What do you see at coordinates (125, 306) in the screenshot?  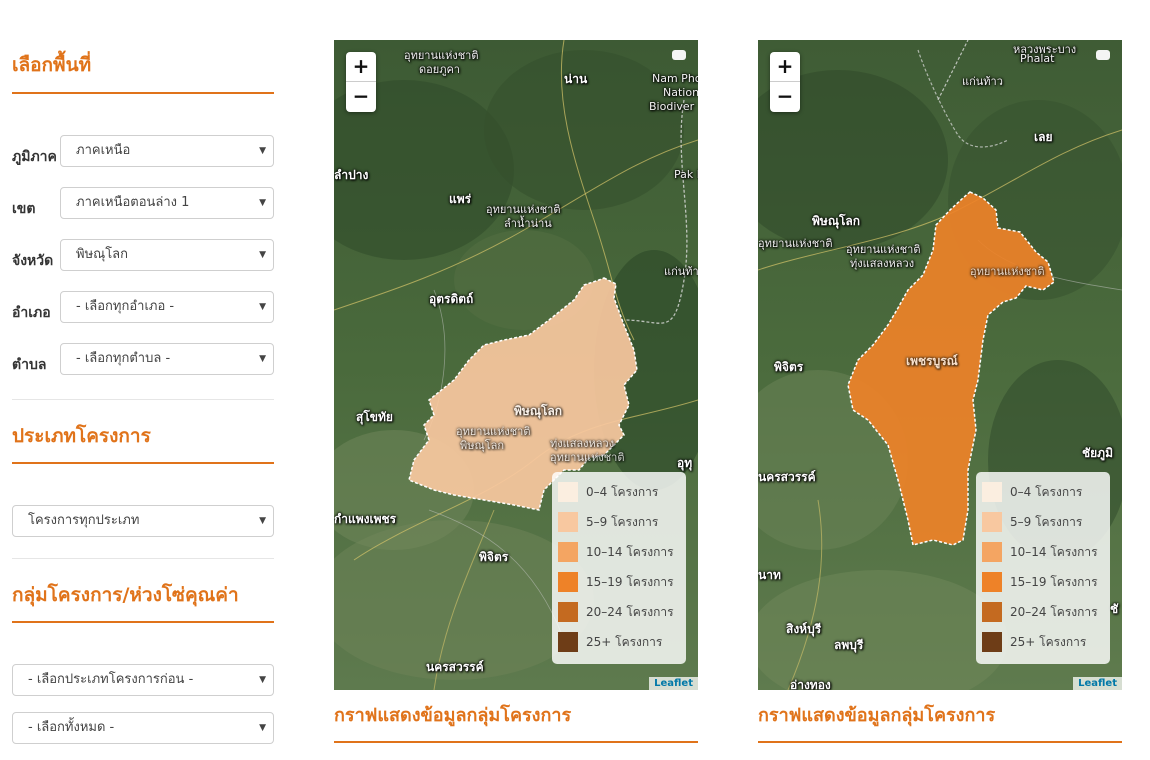 I see `district-select-value: - เลือกทุกอำเภอ -` at bounding box center [125, 306].